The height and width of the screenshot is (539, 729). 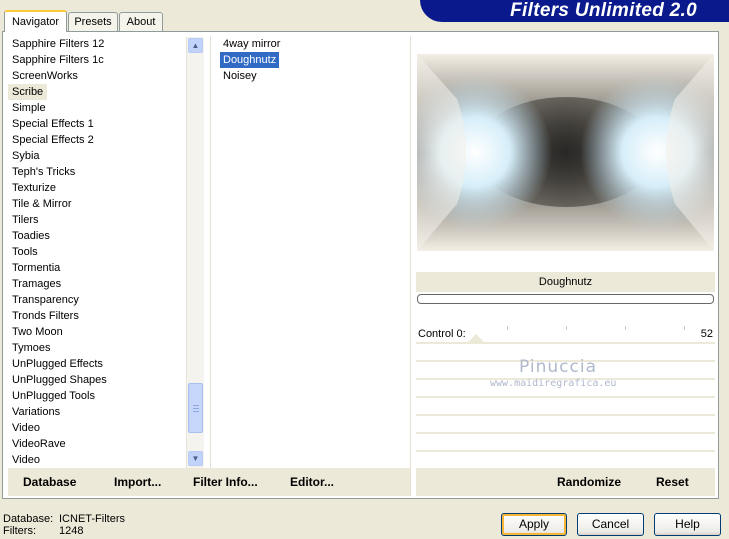 What do you see at coordinates (97, 220) in the screenshot?
I see `category-item: Tilers` at bounding box center [97, 220].